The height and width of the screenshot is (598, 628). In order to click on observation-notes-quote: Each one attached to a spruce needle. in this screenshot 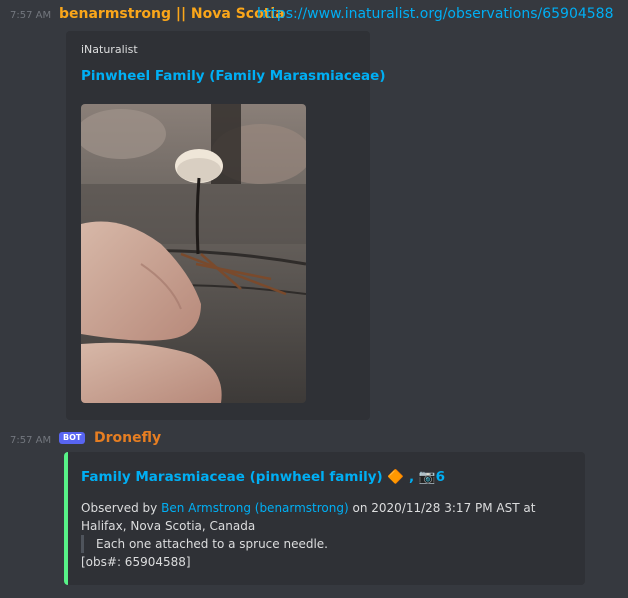, I will do `click(326, 544)`.